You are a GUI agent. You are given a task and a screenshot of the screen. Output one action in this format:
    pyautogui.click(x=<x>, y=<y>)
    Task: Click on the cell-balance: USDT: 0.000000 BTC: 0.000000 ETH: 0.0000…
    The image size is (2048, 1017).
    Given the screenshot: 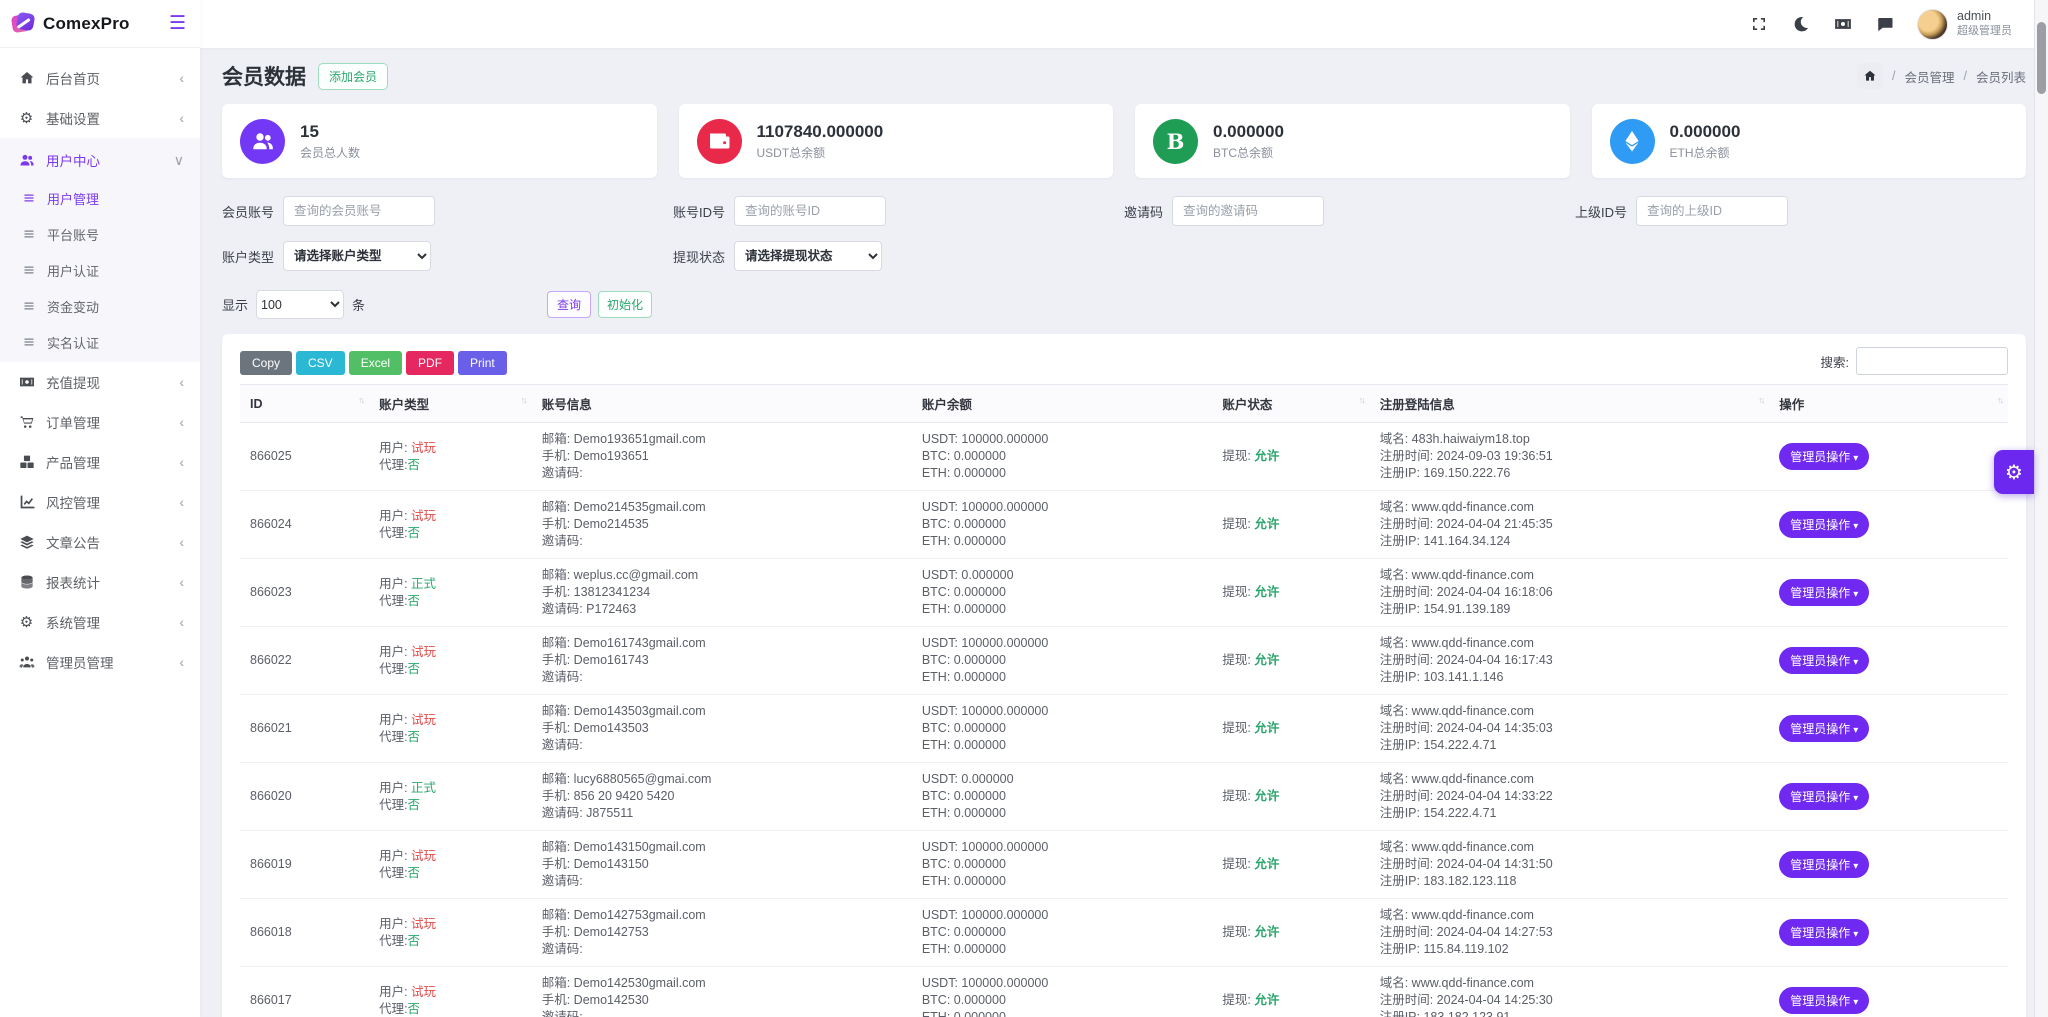 What is the action you would take?
    pyautogui.click(x=1062, y=592)
    